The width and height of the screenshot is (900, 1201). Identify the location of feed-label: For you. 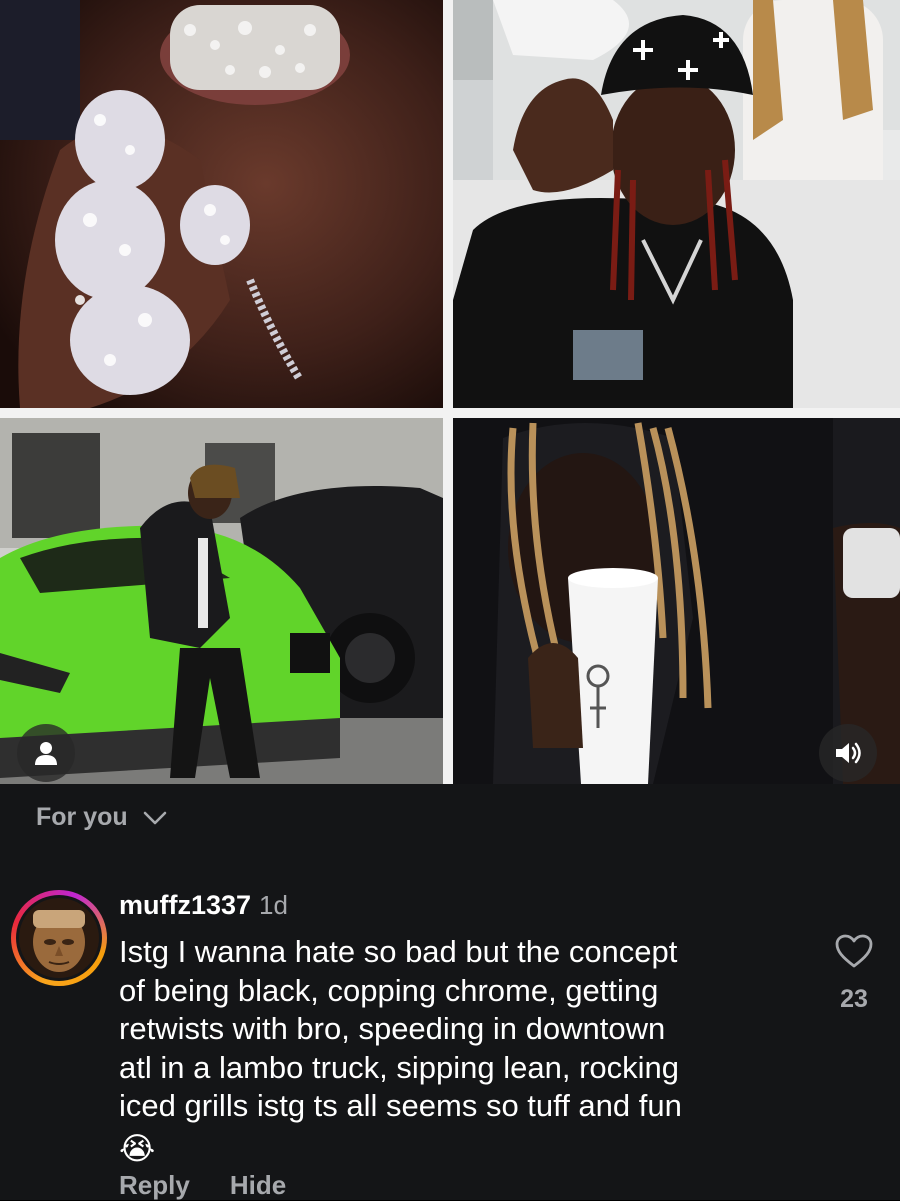
(82, 817).